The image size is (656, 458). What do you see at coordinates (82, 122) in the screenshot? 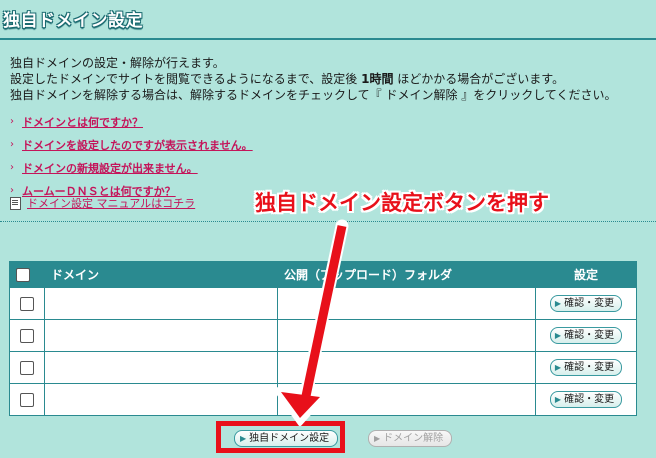
I see `faq-link-what-is-domain: ドメインとは何ですか？` at bounding box center [82, 122].